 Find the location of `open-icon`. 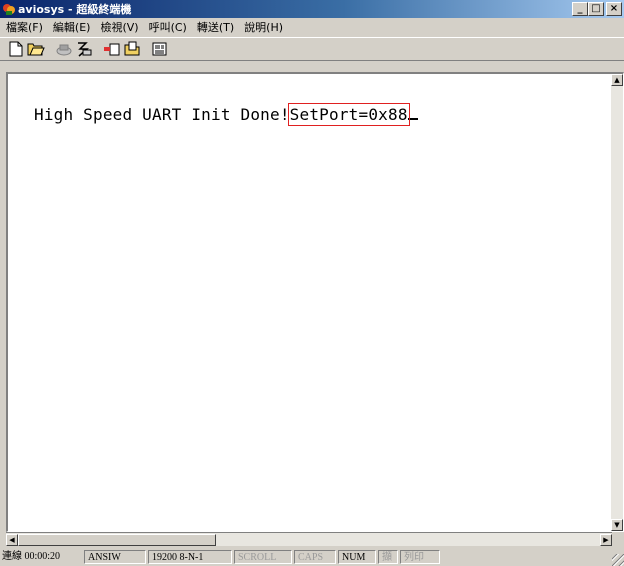

open-icon is located at coordinates (36, 49).